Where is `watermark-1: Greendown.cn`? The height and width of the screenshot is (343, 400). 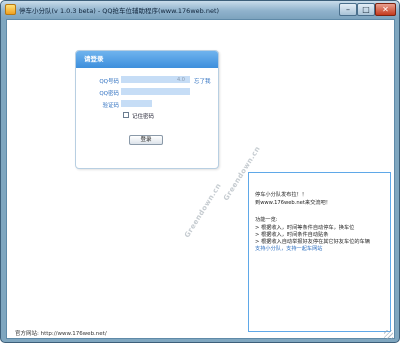
watermark-1: Greendown.cn is located at coordinates (203, 210).